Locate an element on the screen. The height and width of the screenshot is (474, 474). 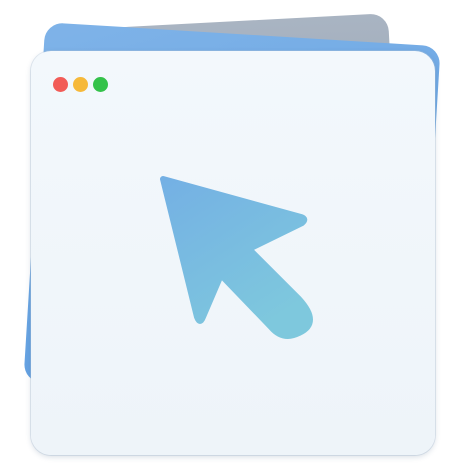
arrow-cursor-icon is located at coordinates (236, 257).